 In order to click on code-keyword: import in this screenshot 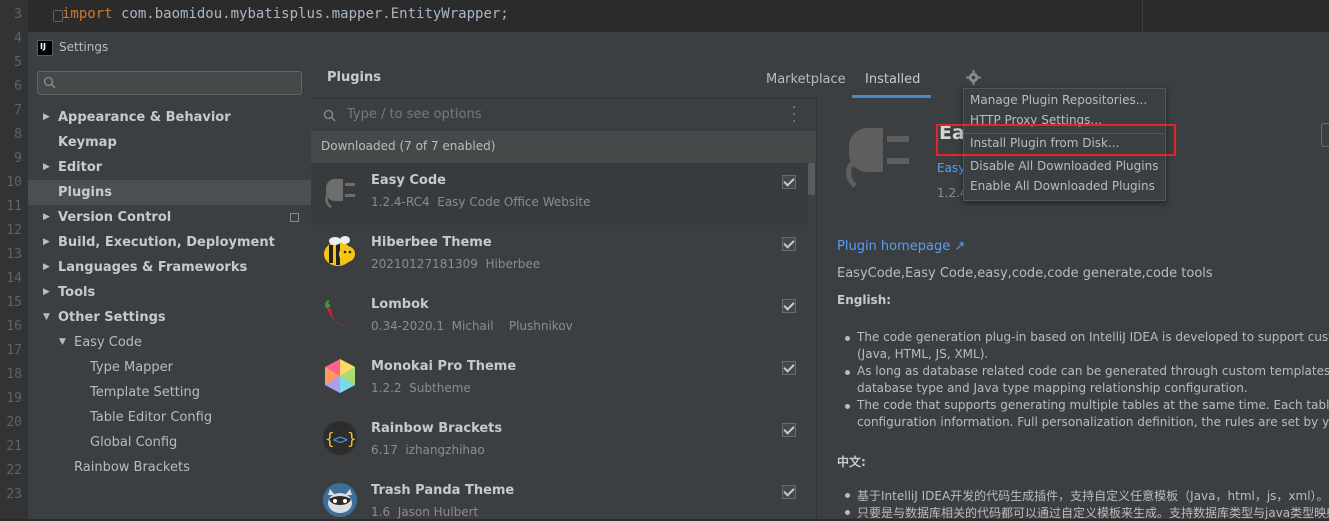, I will do `click(87, 14)`.